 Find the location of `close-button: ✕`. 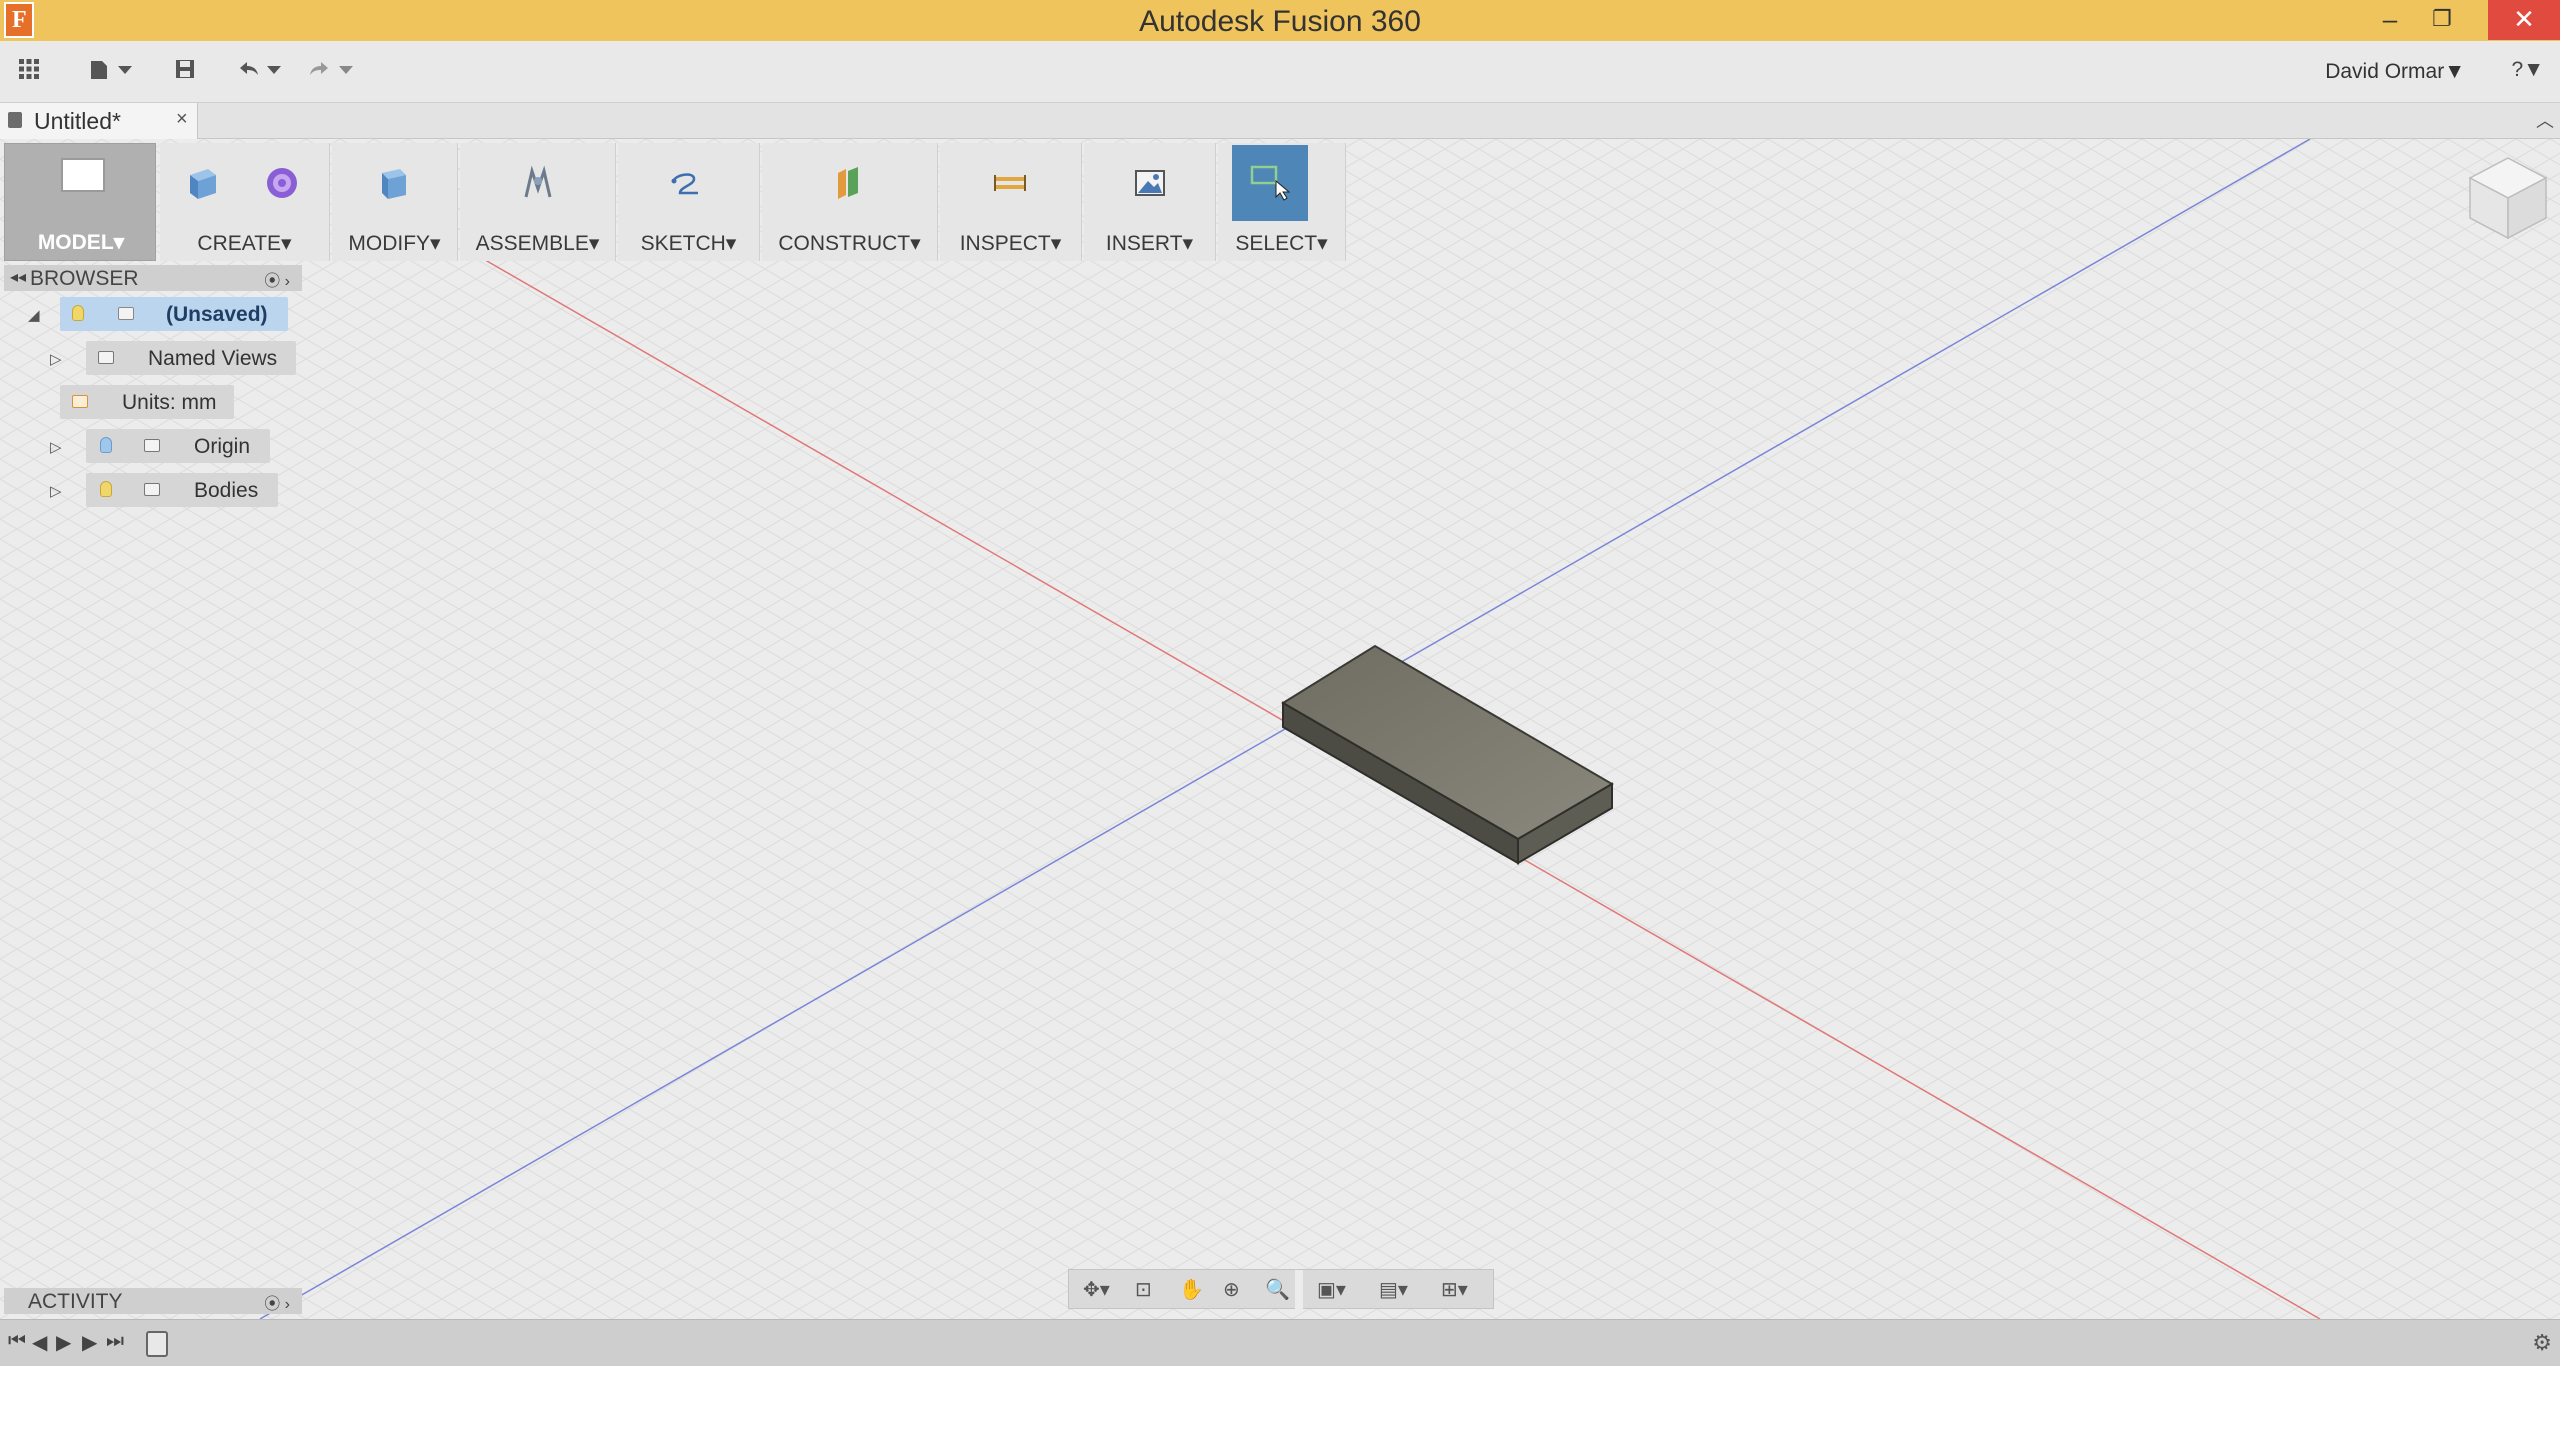

close-button: ✕ is located at coordinates (2524, 20).